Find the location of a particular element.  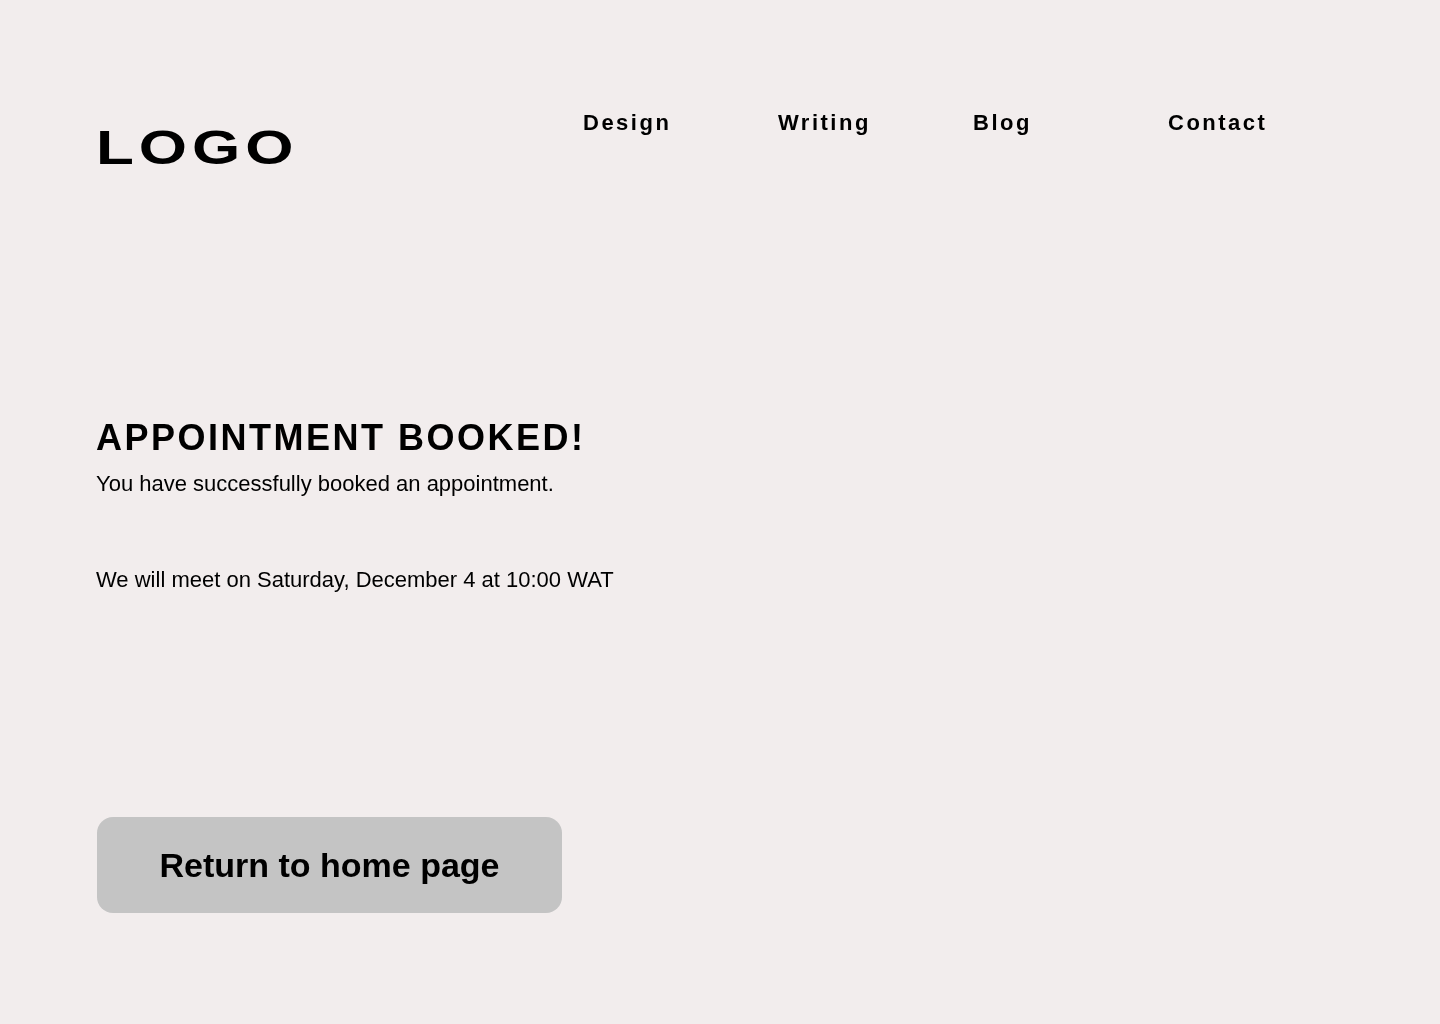

nav-link: Writing is located at coordinates (824, 123).